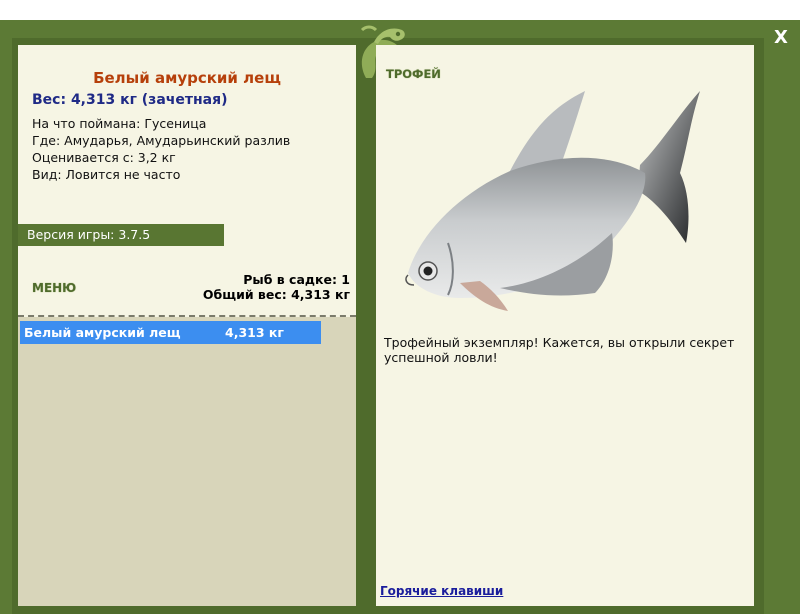 The width and height of the screenshot is (800, 614). What do you see at coordinates (187, 78) in the screenshot?
I see `fish-title: Белый амурский лещ` at bounding box center [187, 78].